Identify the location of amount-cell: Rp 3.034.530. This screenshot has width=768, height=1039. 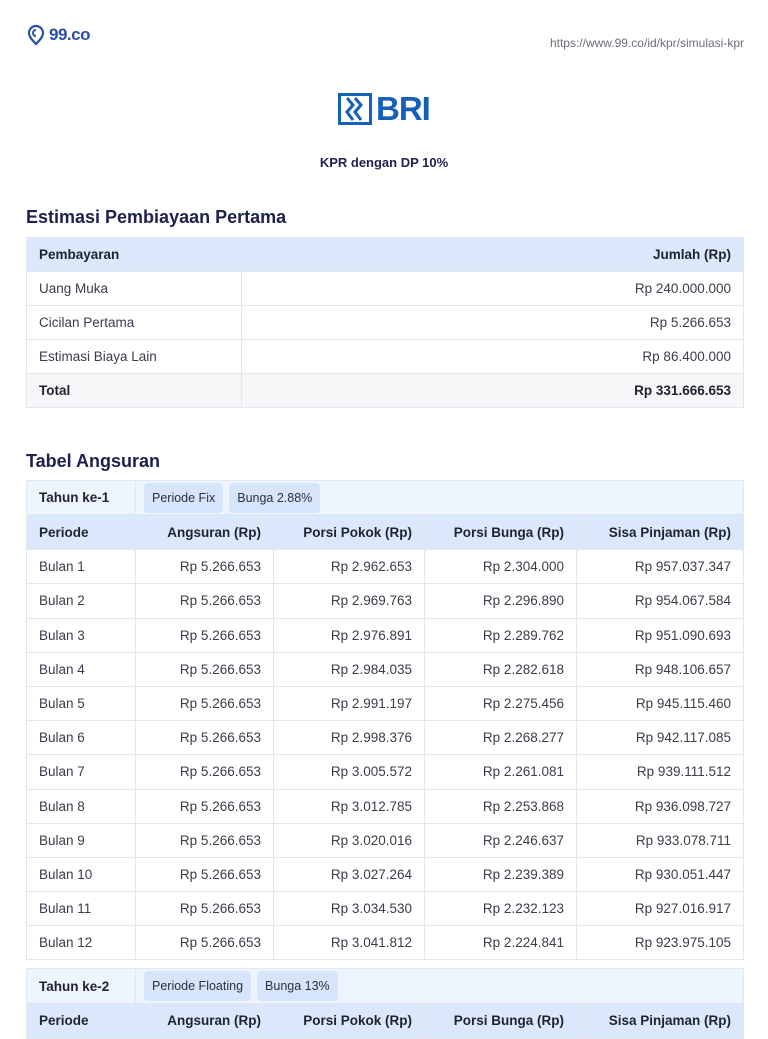
(349, 909).